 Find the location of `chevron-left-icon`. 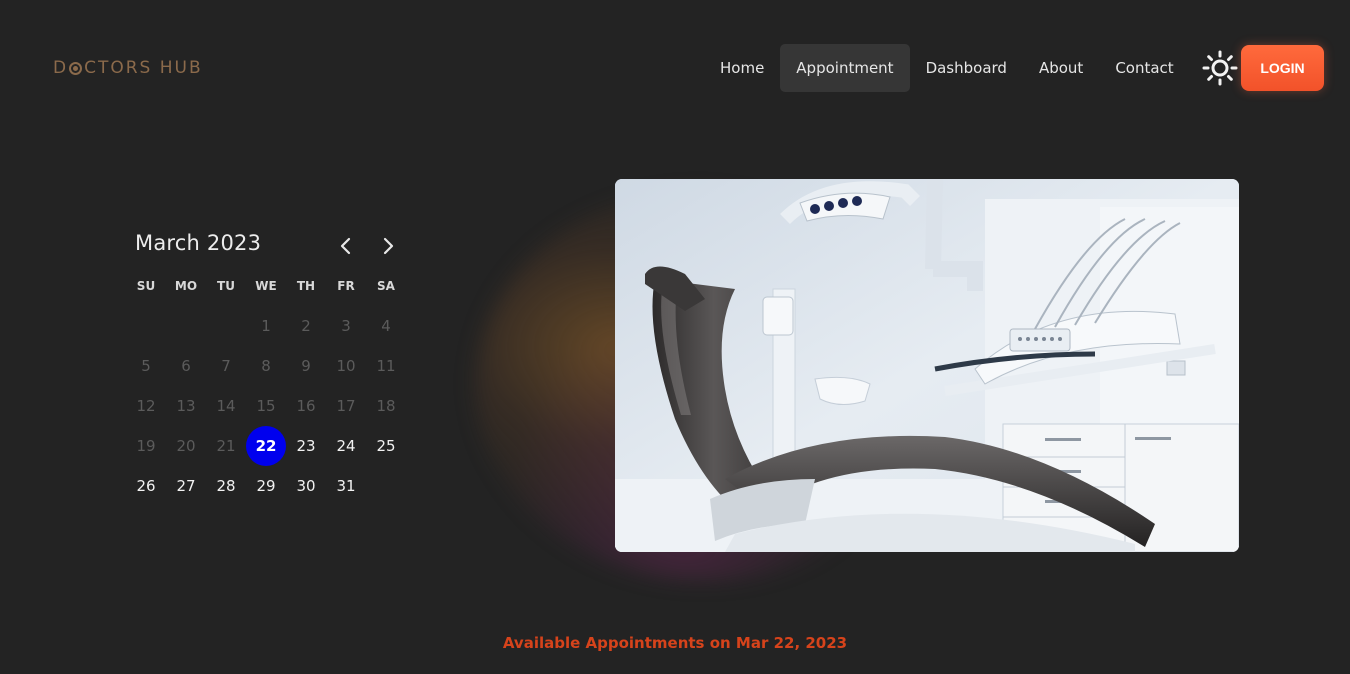

chevron-left-icon is located at coordinates (345, 246).